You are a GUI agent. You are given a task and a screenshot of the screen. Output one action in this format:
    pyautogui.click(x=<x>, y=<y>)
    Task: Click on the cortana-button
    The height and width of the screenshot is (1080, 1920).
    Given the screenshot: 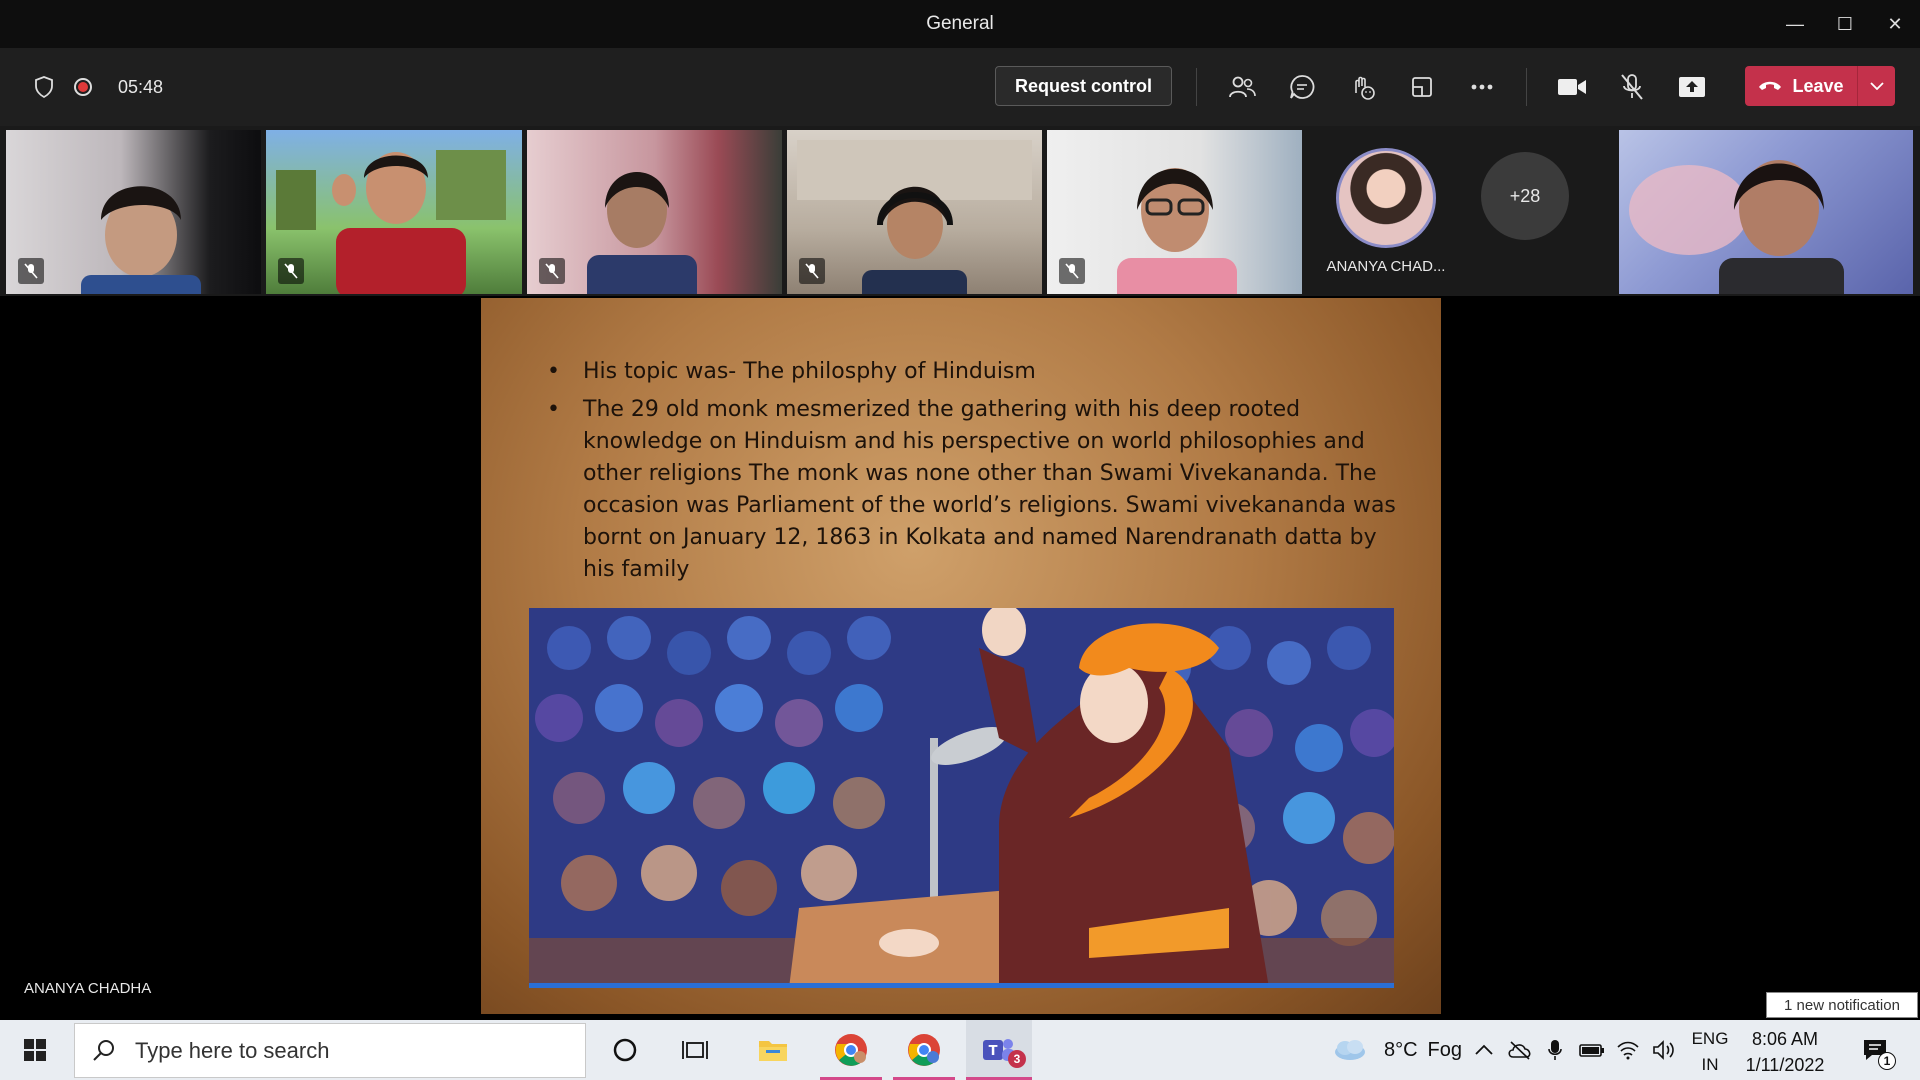 What is the action you would take?
    pyautogui.click(x=625, y=1050)
    